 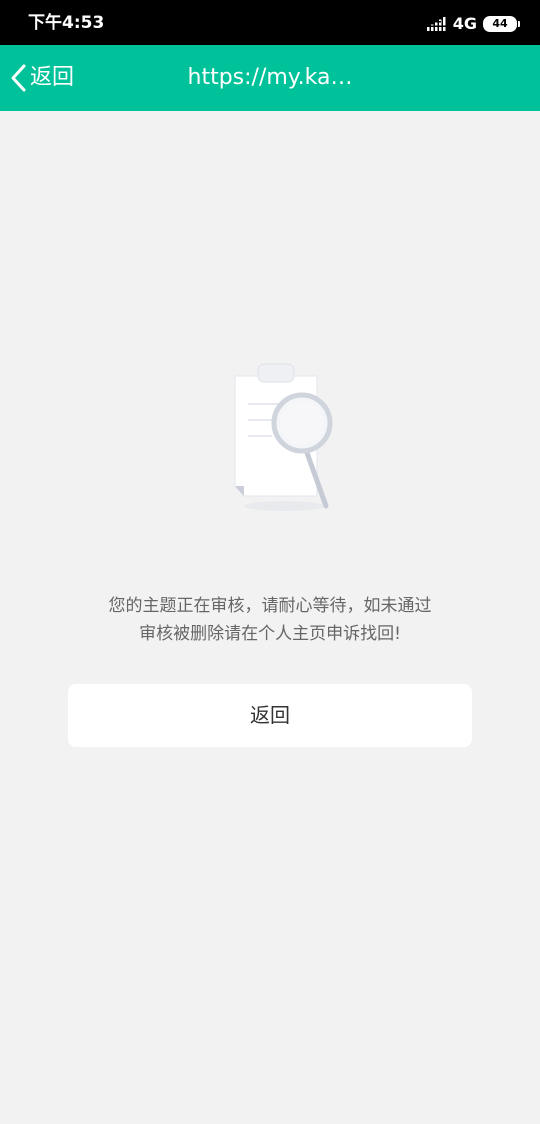 I want to click on signal-icon, so click(x=436, y=24).